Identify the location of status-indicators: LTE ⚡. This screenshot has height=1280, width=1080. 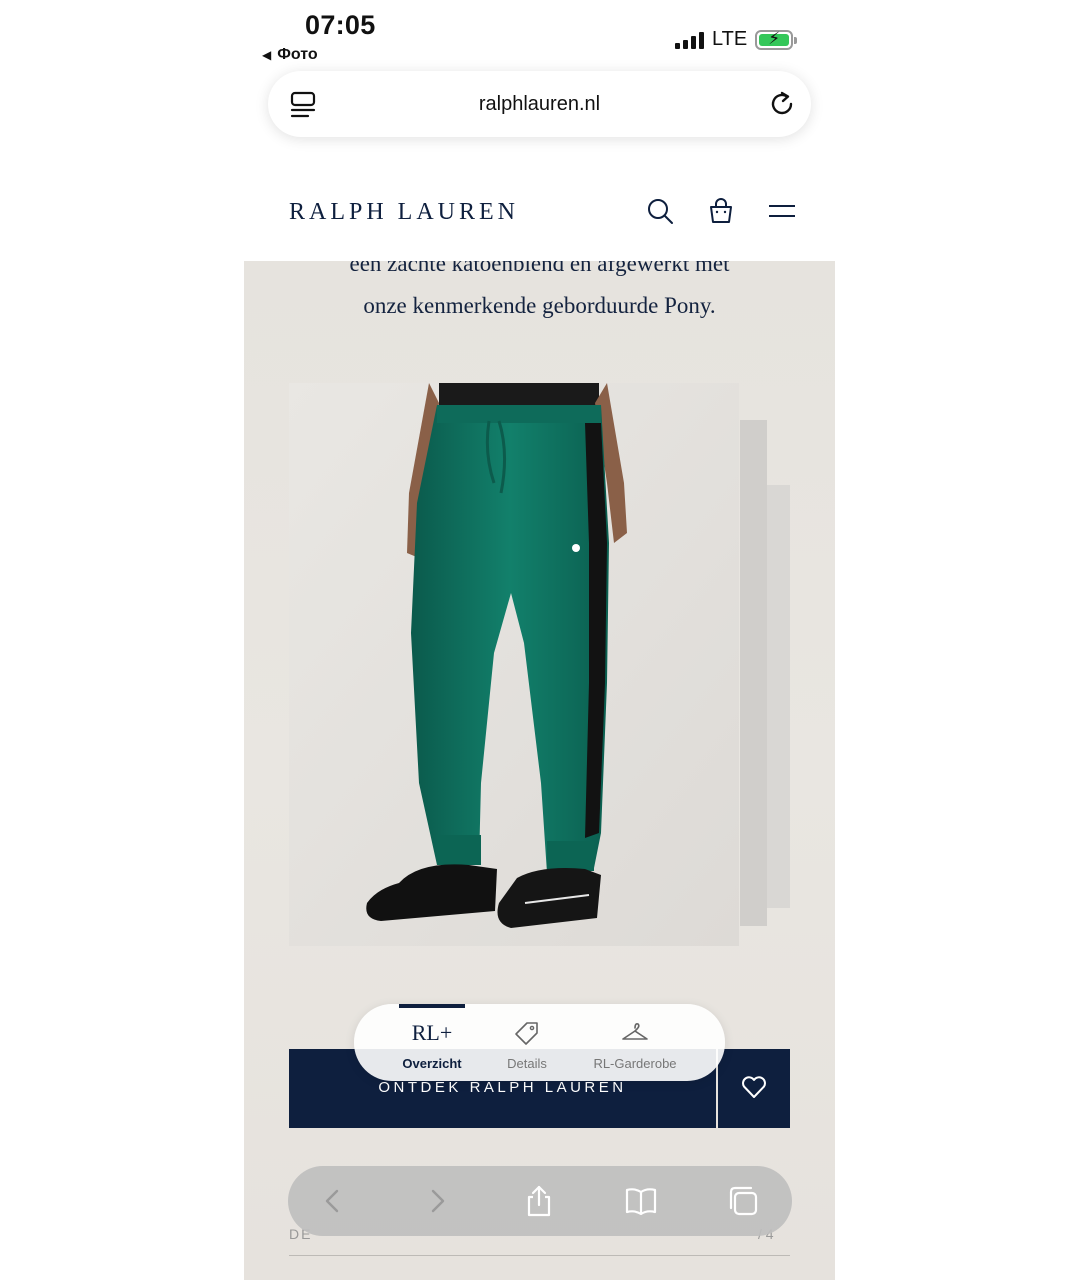
(736, 39).